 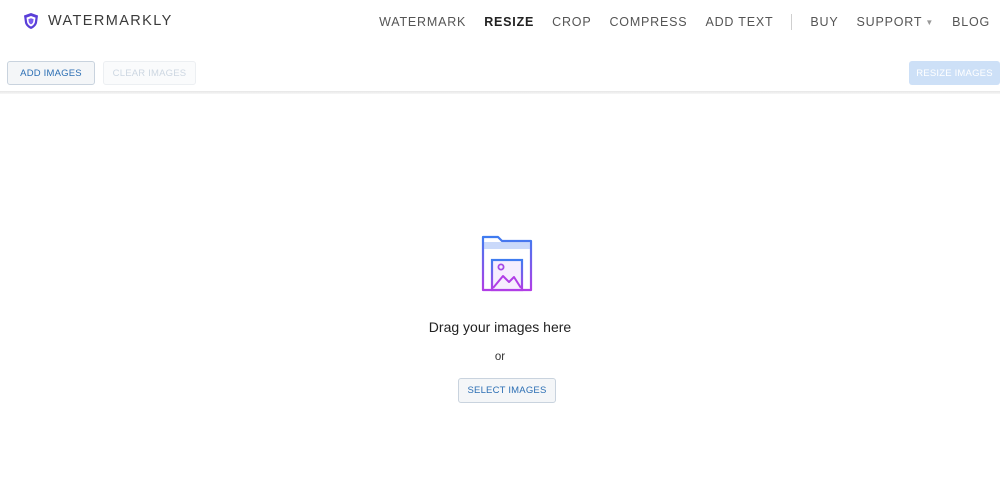 I want to click on drop-or-text: or, so click(x=500, y=357).